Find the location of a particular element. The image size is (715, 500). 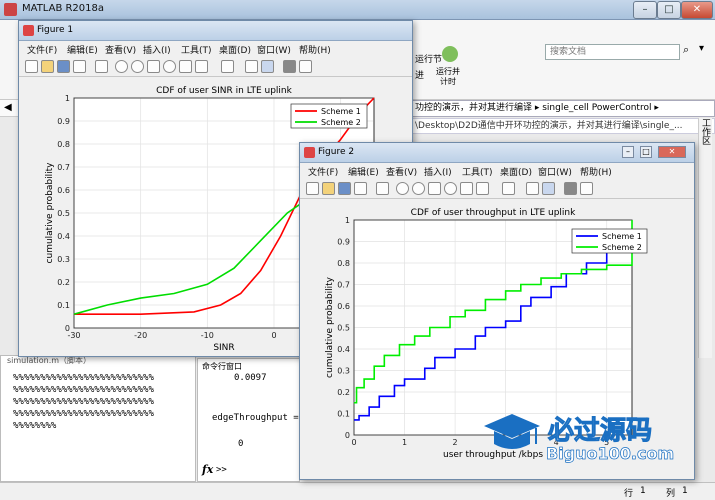

figure-2-minimize-button: – is located at coordinates (628, 152).